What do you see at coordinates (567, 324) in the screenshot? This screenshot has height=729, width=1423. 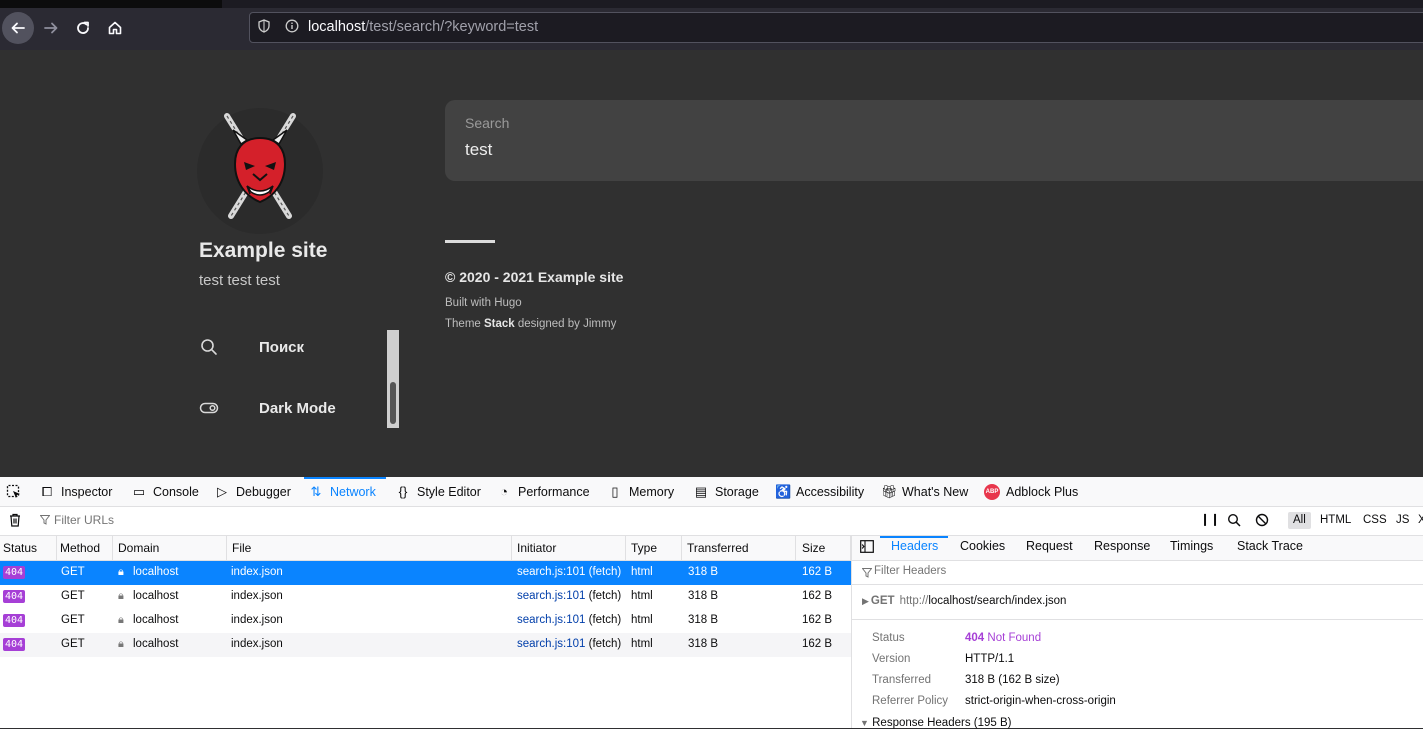 I see `theme-suffix: designed by Jimmy` at bounding box center [567, 324].